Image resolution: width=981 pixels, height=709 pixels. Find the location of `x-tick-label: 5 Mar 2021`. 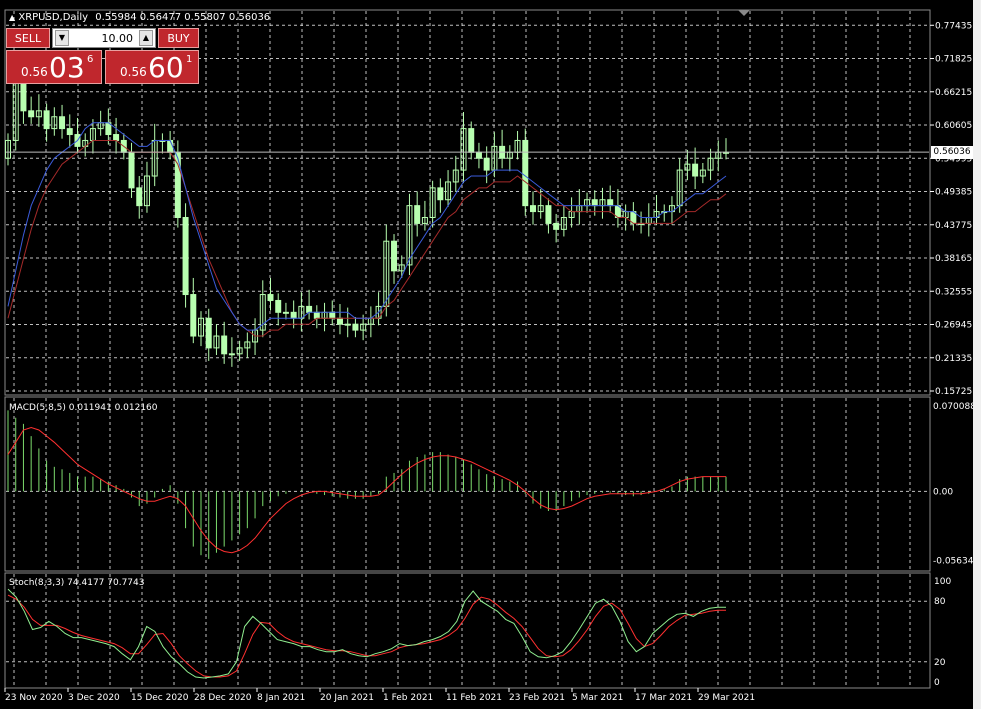

x-tick-label: 5 Mar 2021 is located at coordinates (597, 698).